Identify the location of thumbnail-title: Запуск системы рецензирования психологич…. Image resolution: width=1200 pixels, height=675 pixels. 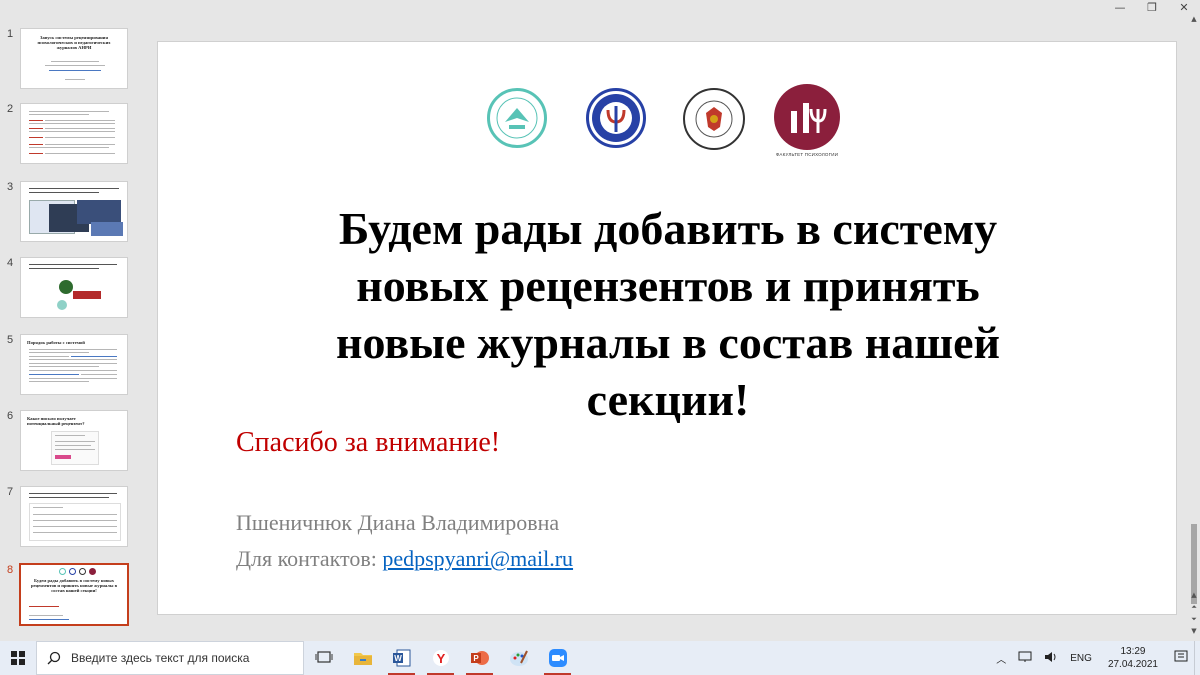
(74, 43).